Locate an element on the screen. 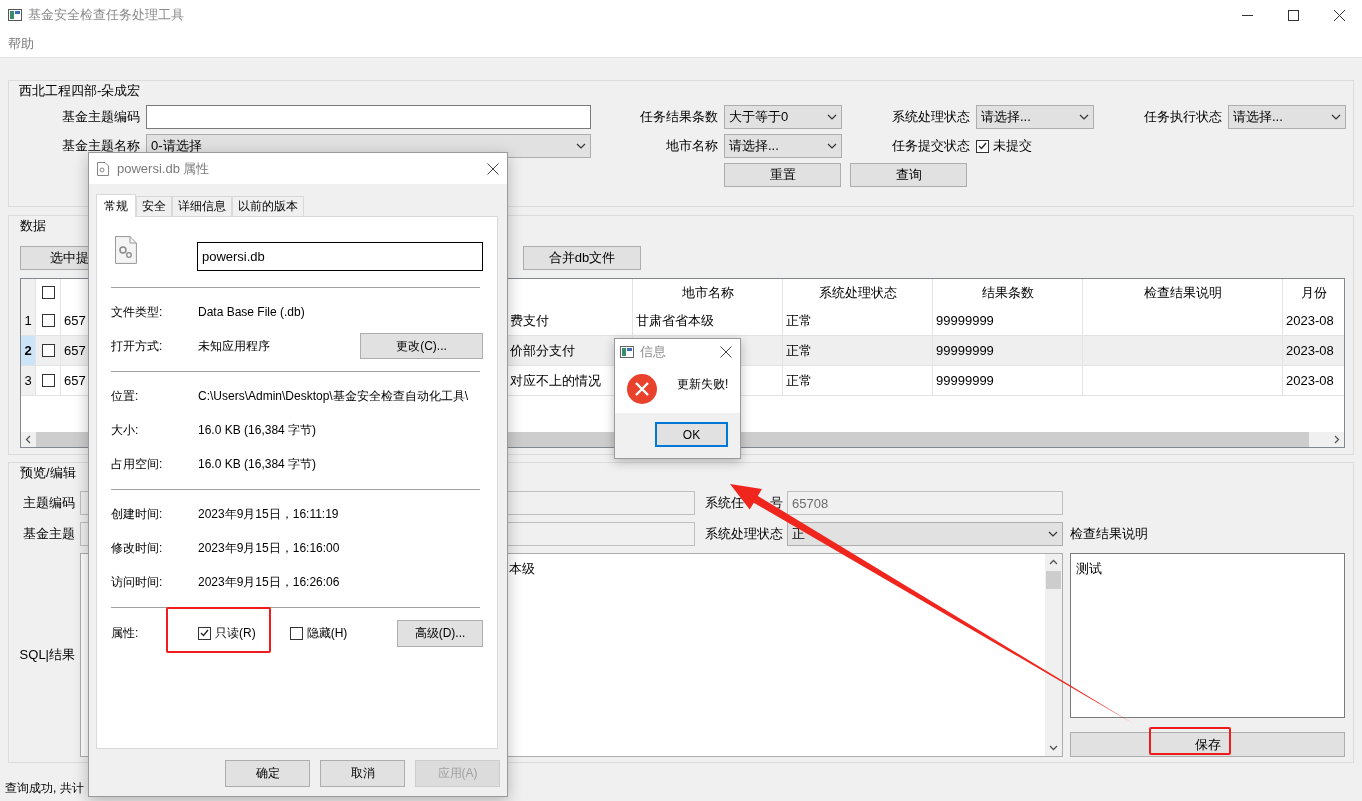 The height and width of the screenshot is (801, 1362). dropdown: 大于等于0 is located at coordinates (783, 117).